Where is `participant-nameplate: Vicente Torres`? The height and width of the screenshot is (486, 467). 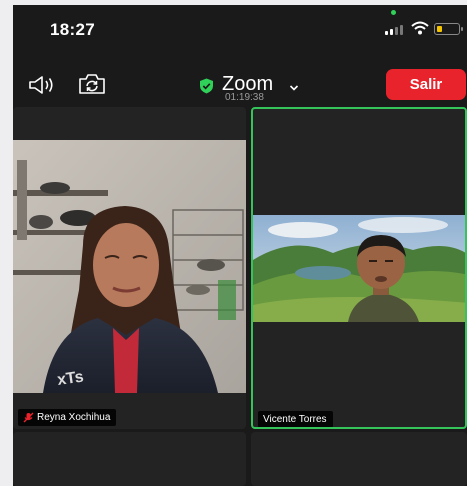
participant-nameplate: Vicente Torres is located at coordinates (295, 419).